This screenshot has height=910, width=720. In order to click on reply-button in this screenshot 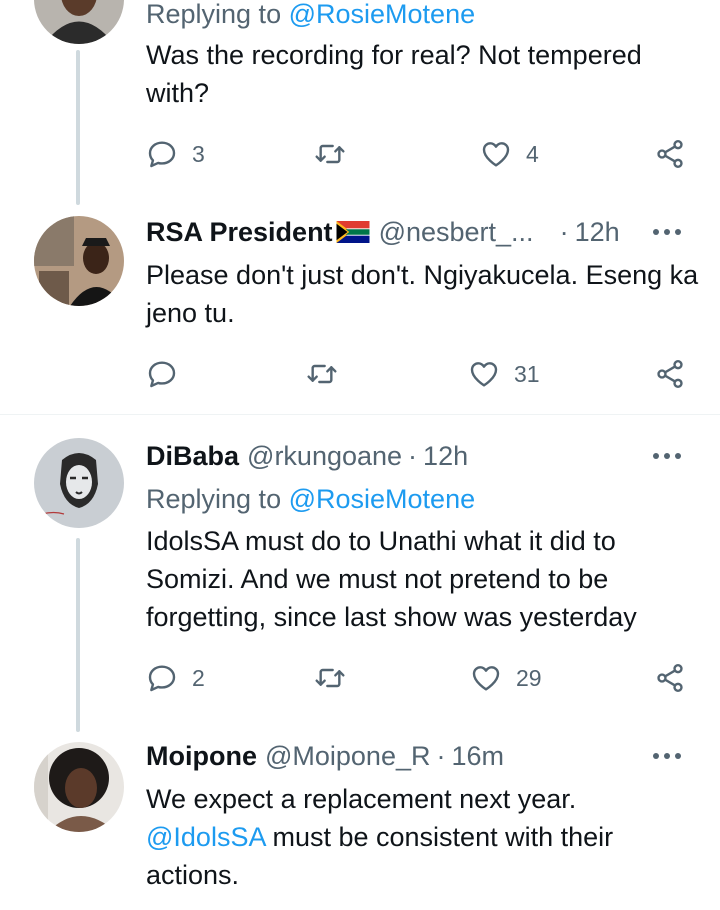, I will do `click(169, 374)`.